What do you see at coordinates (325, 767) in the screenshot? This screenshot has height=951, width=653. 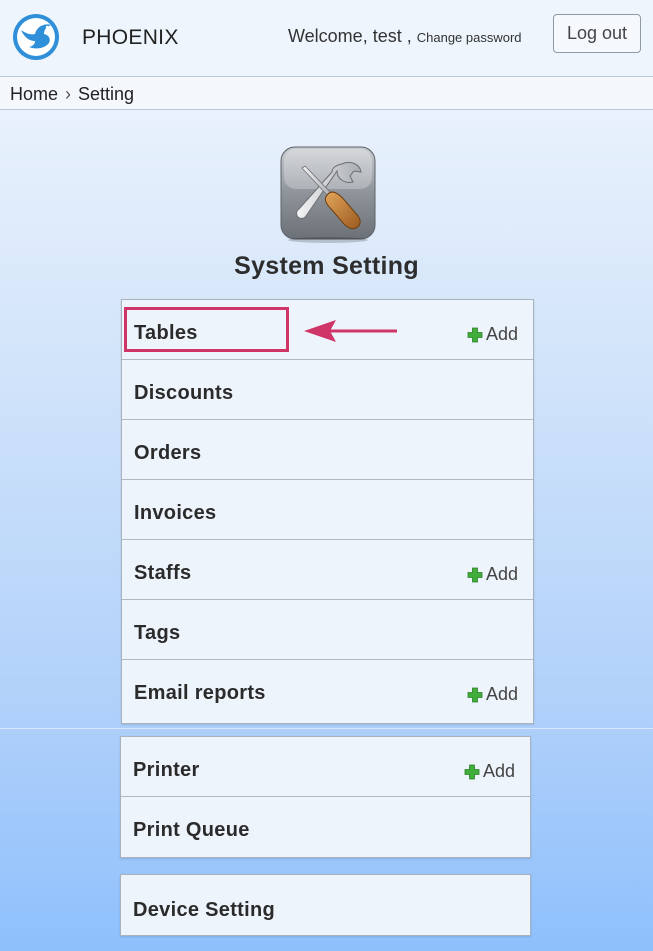 I see `settings-row-printer: Printer Add` at bounding box center [325, 767].